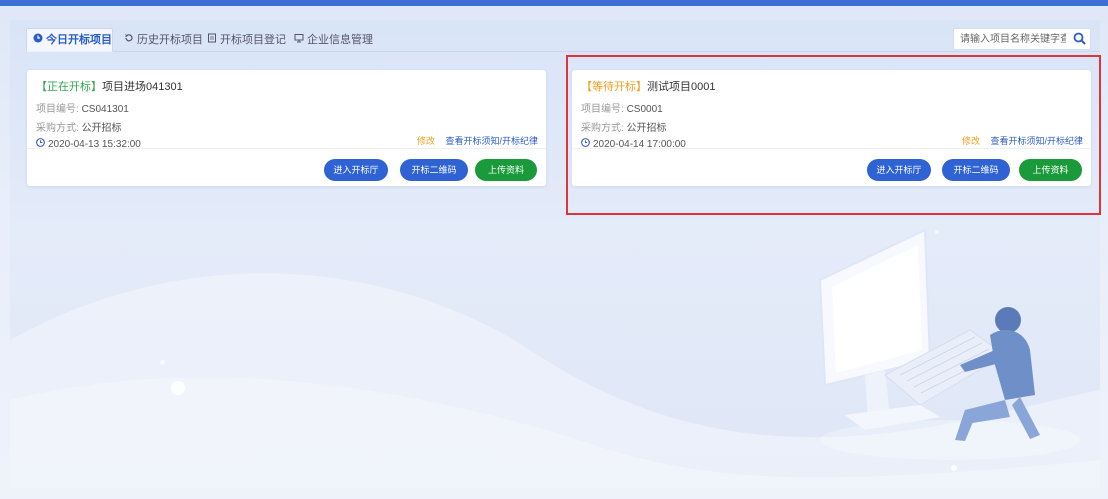 The image size is (1108, 499). What do you see at coordinates (340, 40) in the screenshot?
I see `tab-label: 企业信息管理` at bounding box center [340, 40].